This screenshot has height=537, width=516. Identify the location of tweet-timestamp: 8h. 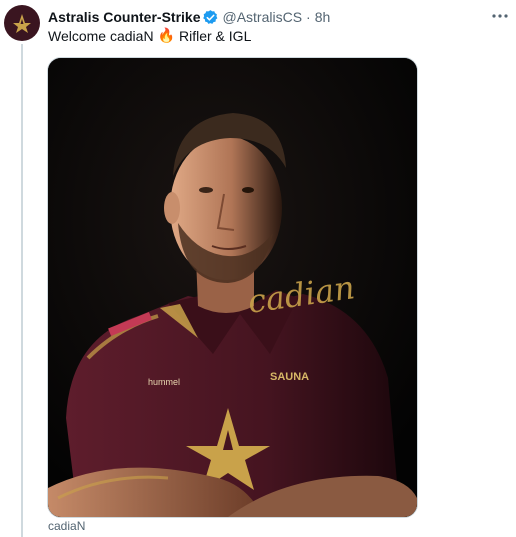
(323, 17).